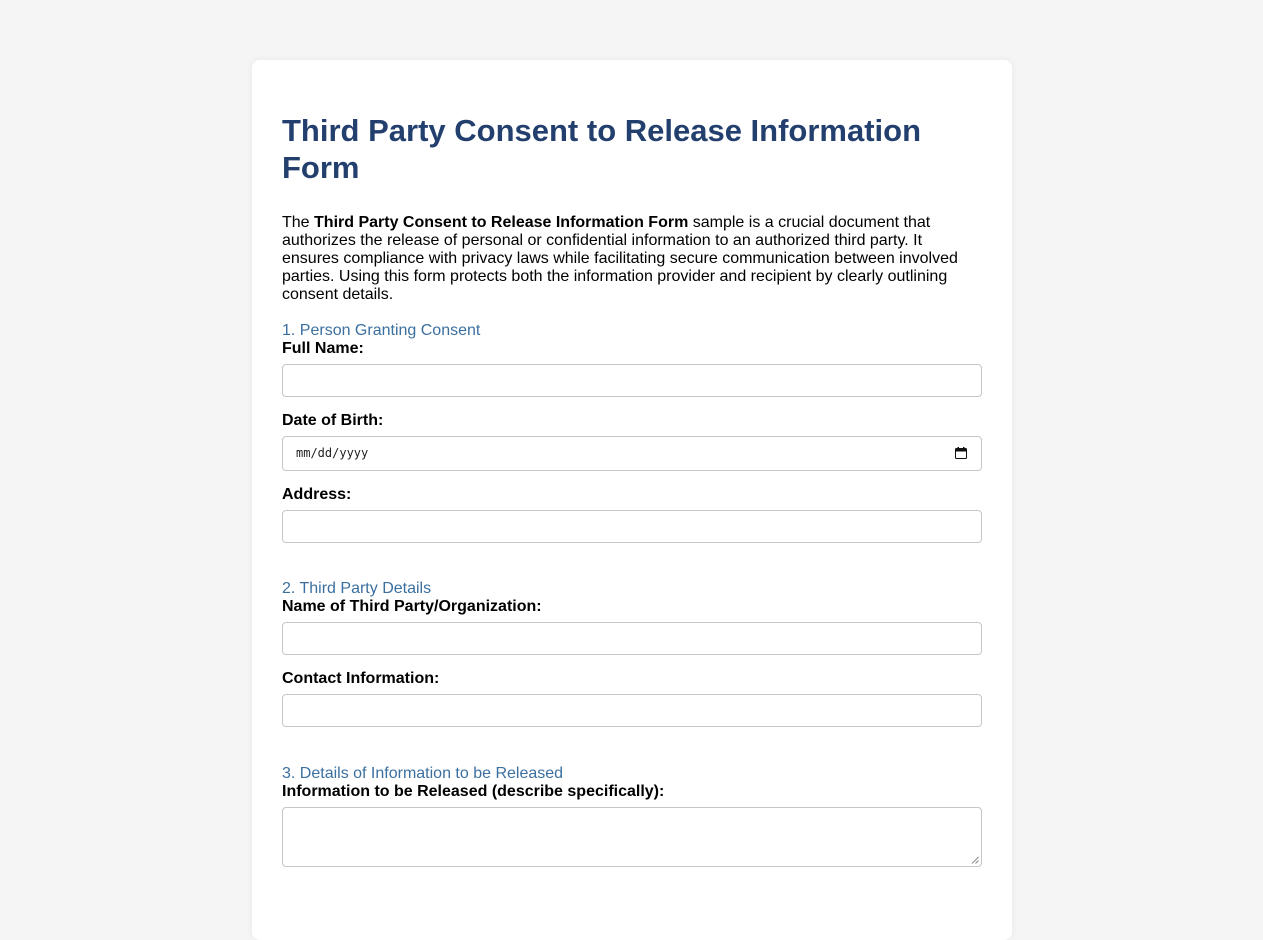 The image size is (1263, 940). What do you see at coordinates (323, 348) in the screenshot?
I see `full-name-label: Full Name:` at bounding box center [323, 348].